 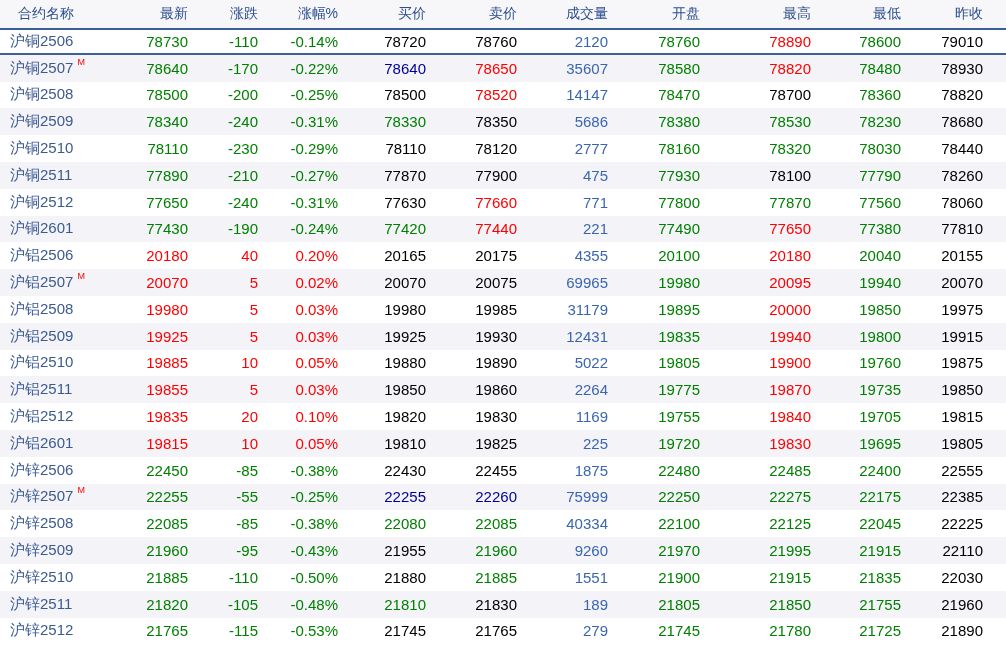 What do you see at coordinates (503, 550) in the screenshot?
I see `quote-row: 沪锌2509 21960 -95 -0.43% 21955 21960 9260 21970 21995 21915 22110` at bounding box center [503, 550].